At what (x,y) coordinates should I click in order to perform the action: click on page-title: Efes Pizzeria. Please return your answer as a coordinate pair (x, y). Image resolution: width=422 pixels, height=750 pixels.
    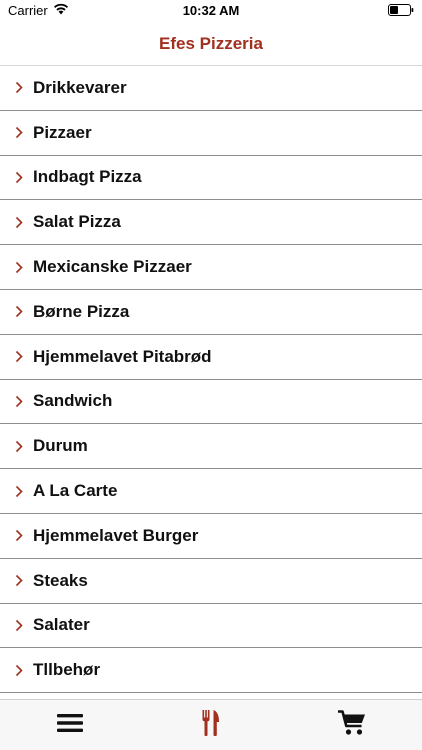
    Looking at the image, I should click on (211, 43).